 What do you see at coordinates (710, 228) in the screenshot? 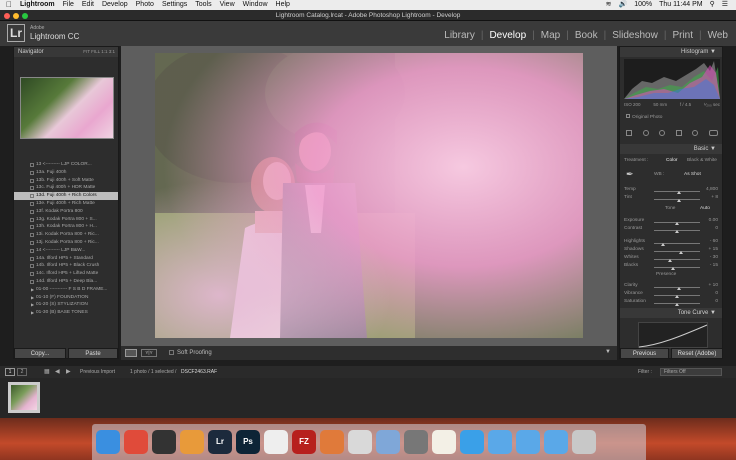
I see `slider-value-contrast: 0` at bounding box center [710, 228].